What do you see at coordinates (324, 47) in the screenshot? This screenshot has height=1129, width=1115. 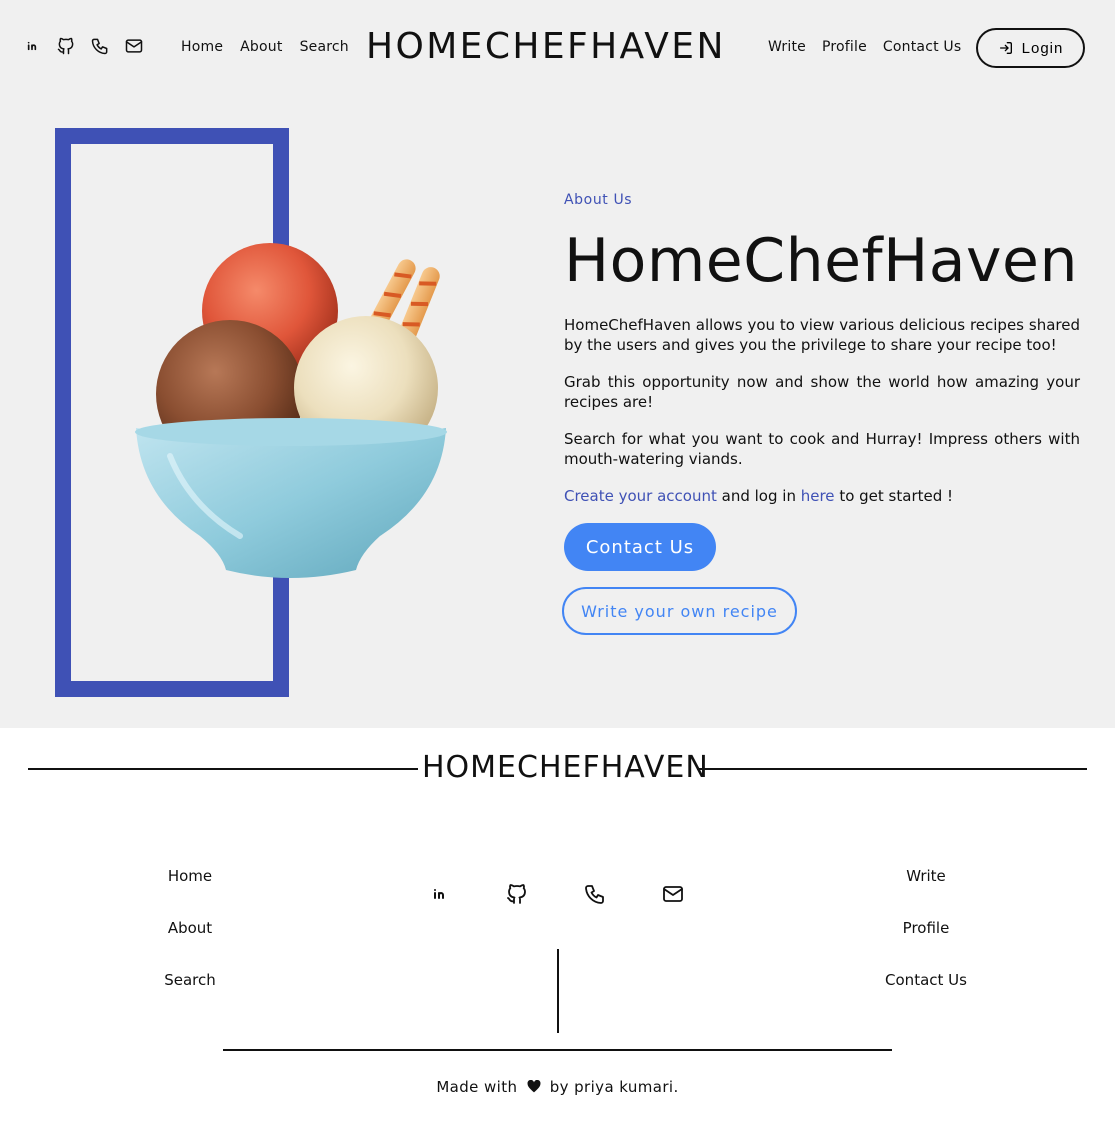 I see `nav-search-link: Search` at bounding box center [324, 47].